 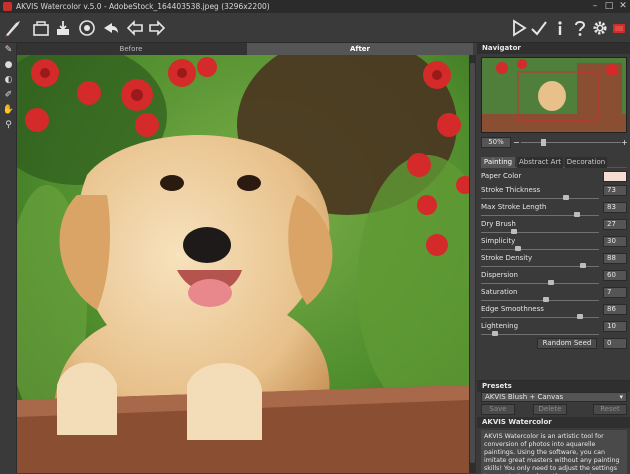 I want to click on param-value-field: 60, so click(x=615, y=275).